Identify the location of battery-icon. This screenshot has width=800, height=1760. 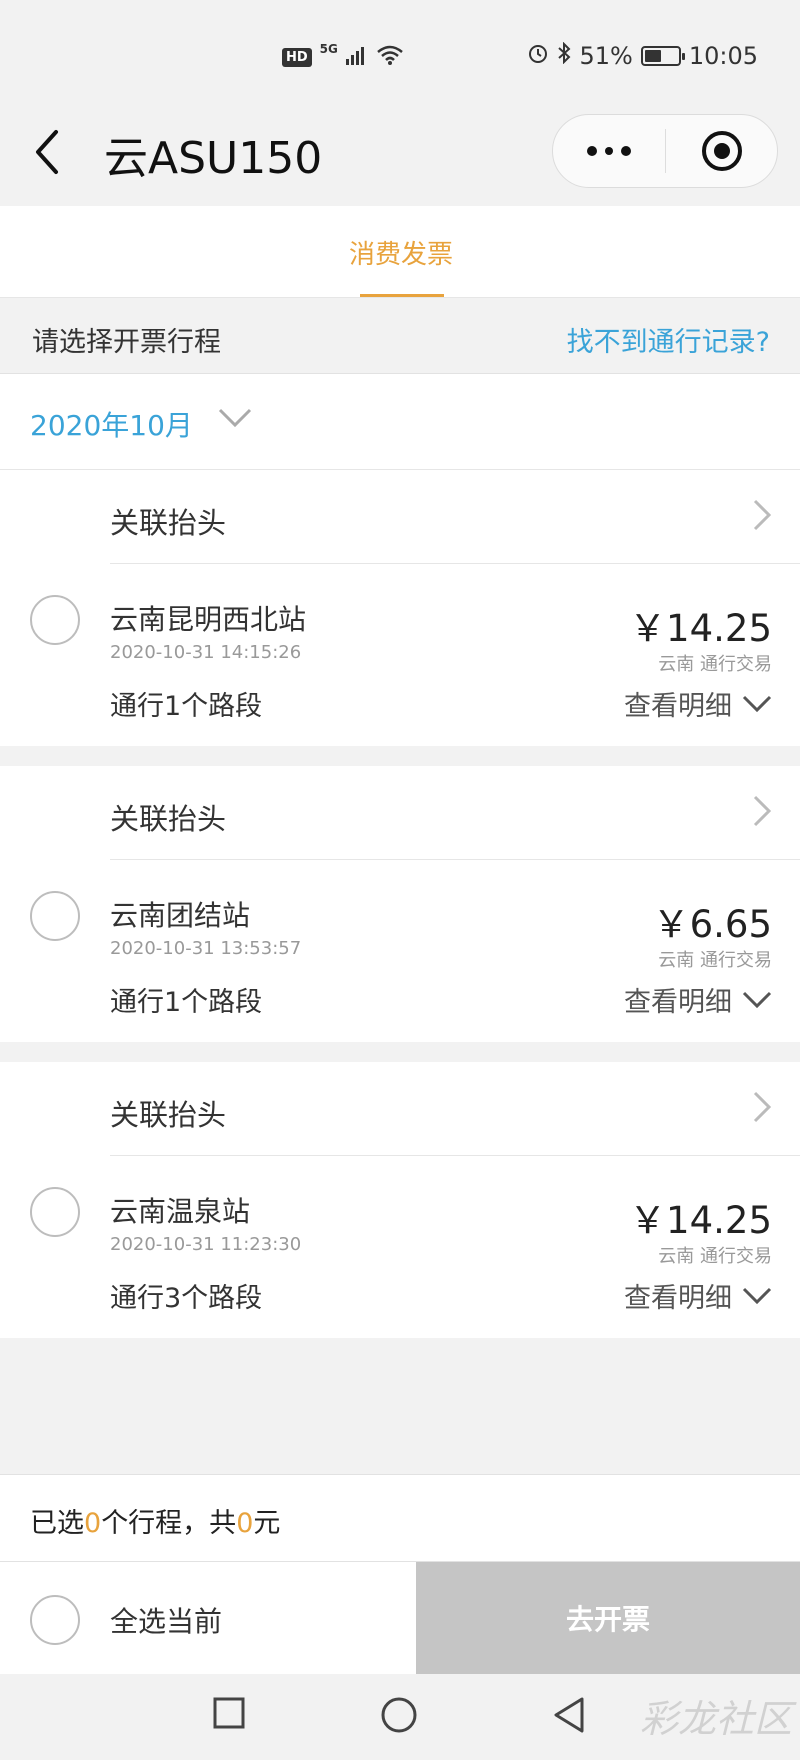
(662, 56).